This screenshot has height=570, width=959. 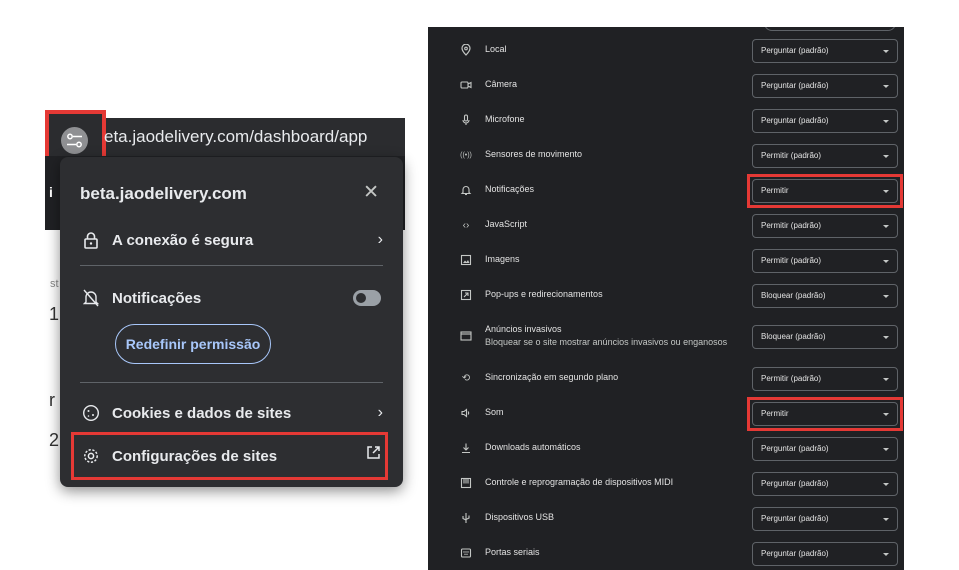 I want to click on motion-sensor-icon: ((•)), so click(x=466, y=155).